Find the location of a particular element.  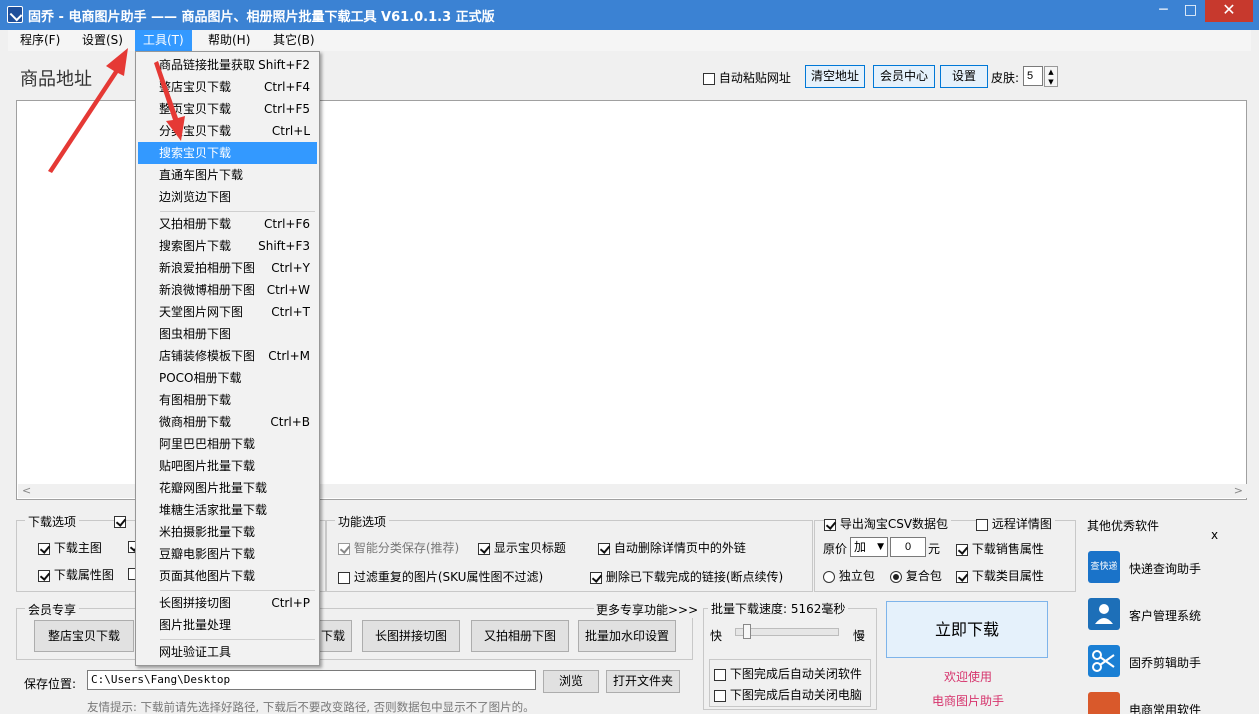

auto-close-app-label: 下图完成后自动关闭软件 is located at coordinates (795, 674).